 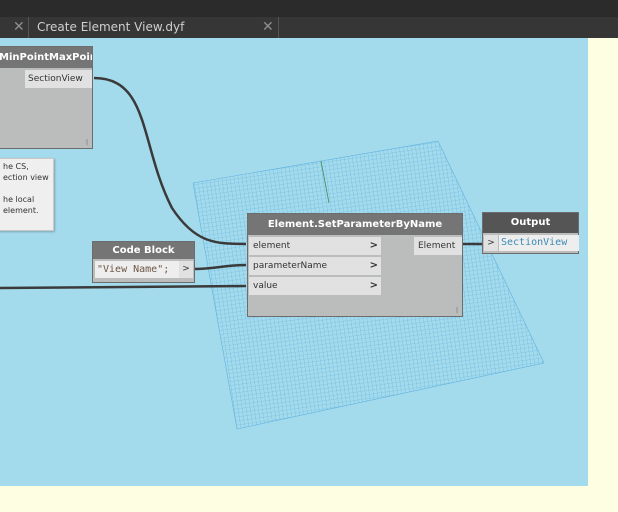 What do you see at coordinates (46, 57) in the screenshot?
I see `node-title: MinPointMaxPoint` at bounding box center [46, 57].